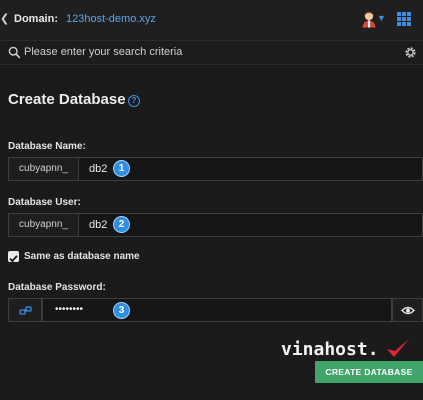 This screenshot has width=423, height=400. What do you see at coordinates (217, 310) in the screenshot?
I see `database-password-field: ••••••••` at bounding box center [217, 310].